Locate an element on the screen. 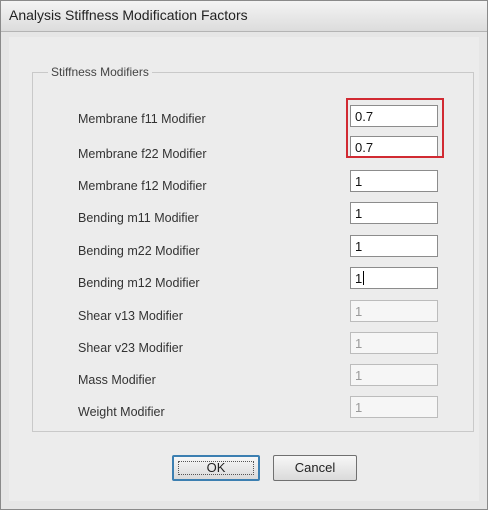  cancel-button-label: Cancel is located at coordinates (315, 467).